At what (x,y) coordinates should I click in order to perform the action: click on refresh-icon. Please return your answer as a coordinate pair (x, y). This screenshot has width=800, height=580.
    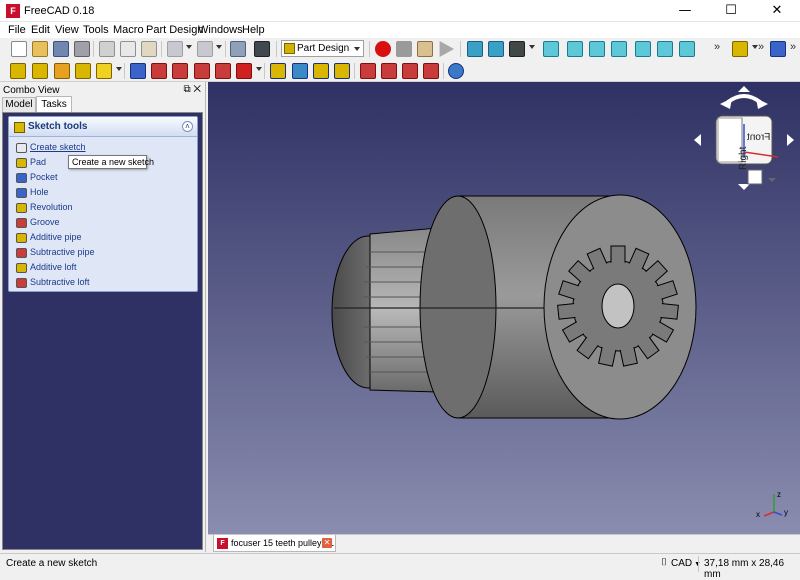
    Looking at the image, I should click on (238, 49).